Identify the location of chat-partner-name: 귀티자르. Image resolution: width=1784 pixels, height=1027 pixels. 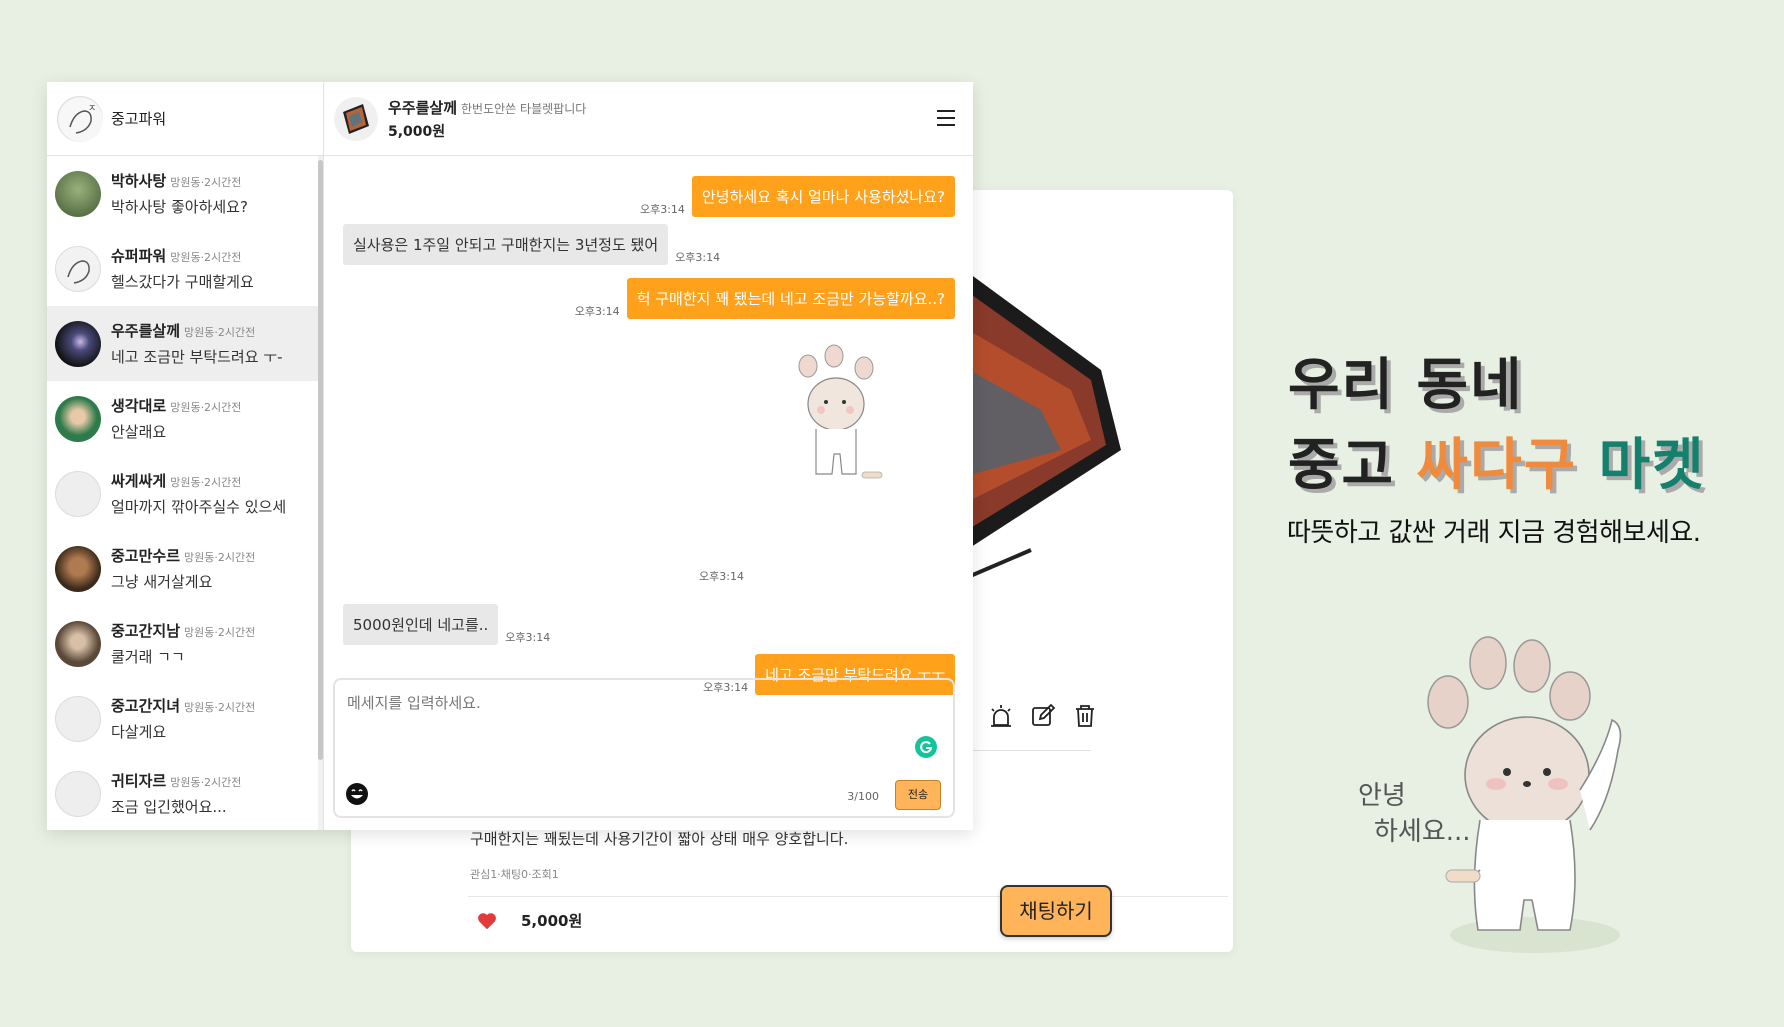
(139, 781).